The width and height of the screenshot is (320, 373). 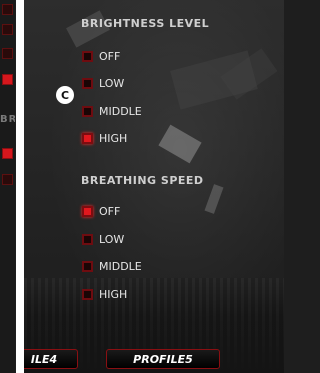 I want to click on breathing-high-checkbox, so click(x=87, y=294).